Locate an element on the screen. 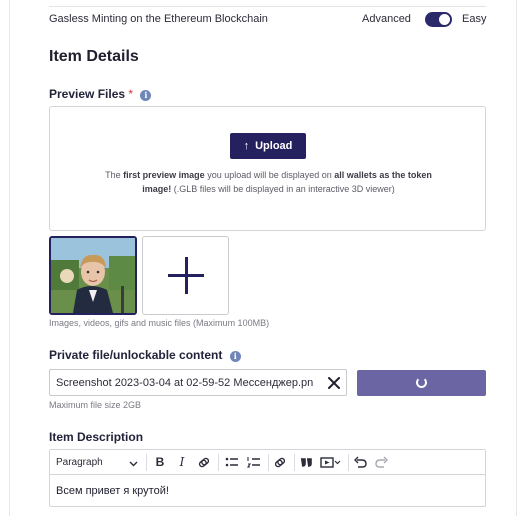  upload-button-label: Upload is located at coordinates (274, 146).